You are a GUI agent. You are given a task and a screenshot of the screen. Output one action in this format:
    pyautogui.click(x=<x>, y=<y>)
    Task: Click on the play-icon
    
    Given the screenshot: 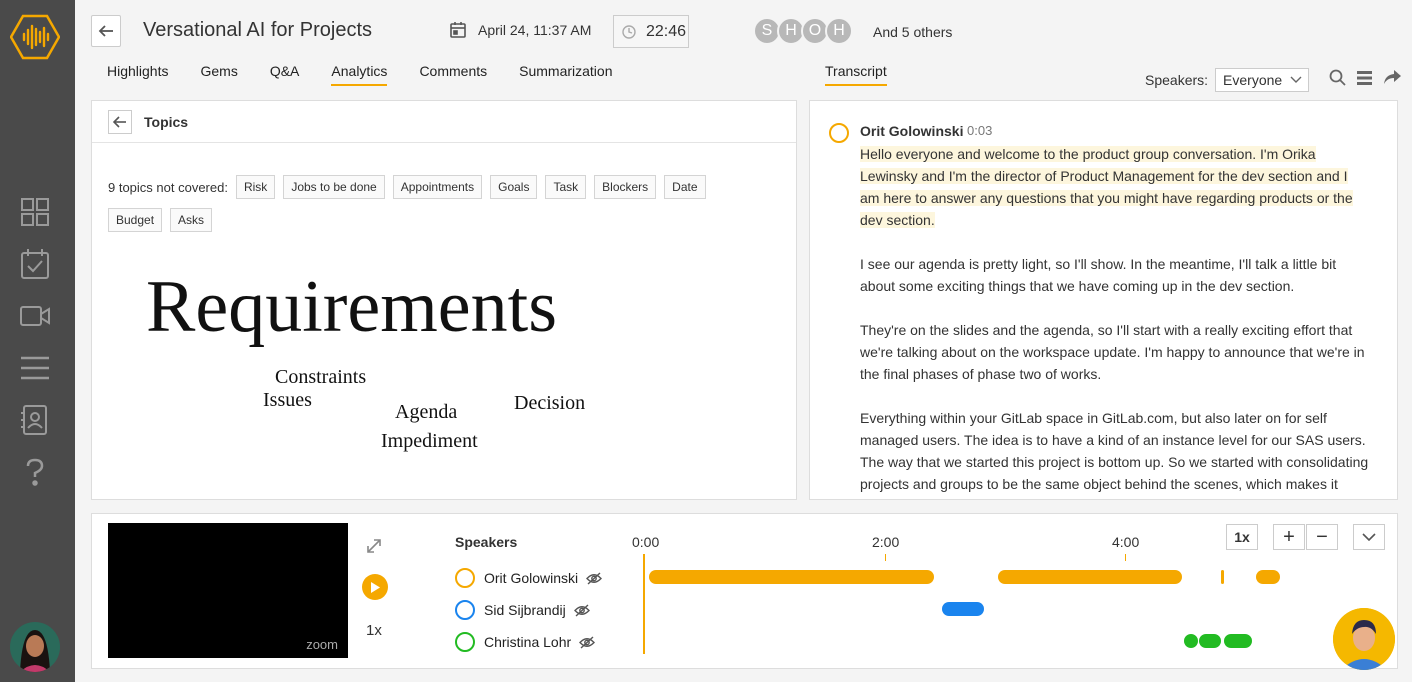 What is the action you would take?
    pyautogui.click(x=375, y=587)
    